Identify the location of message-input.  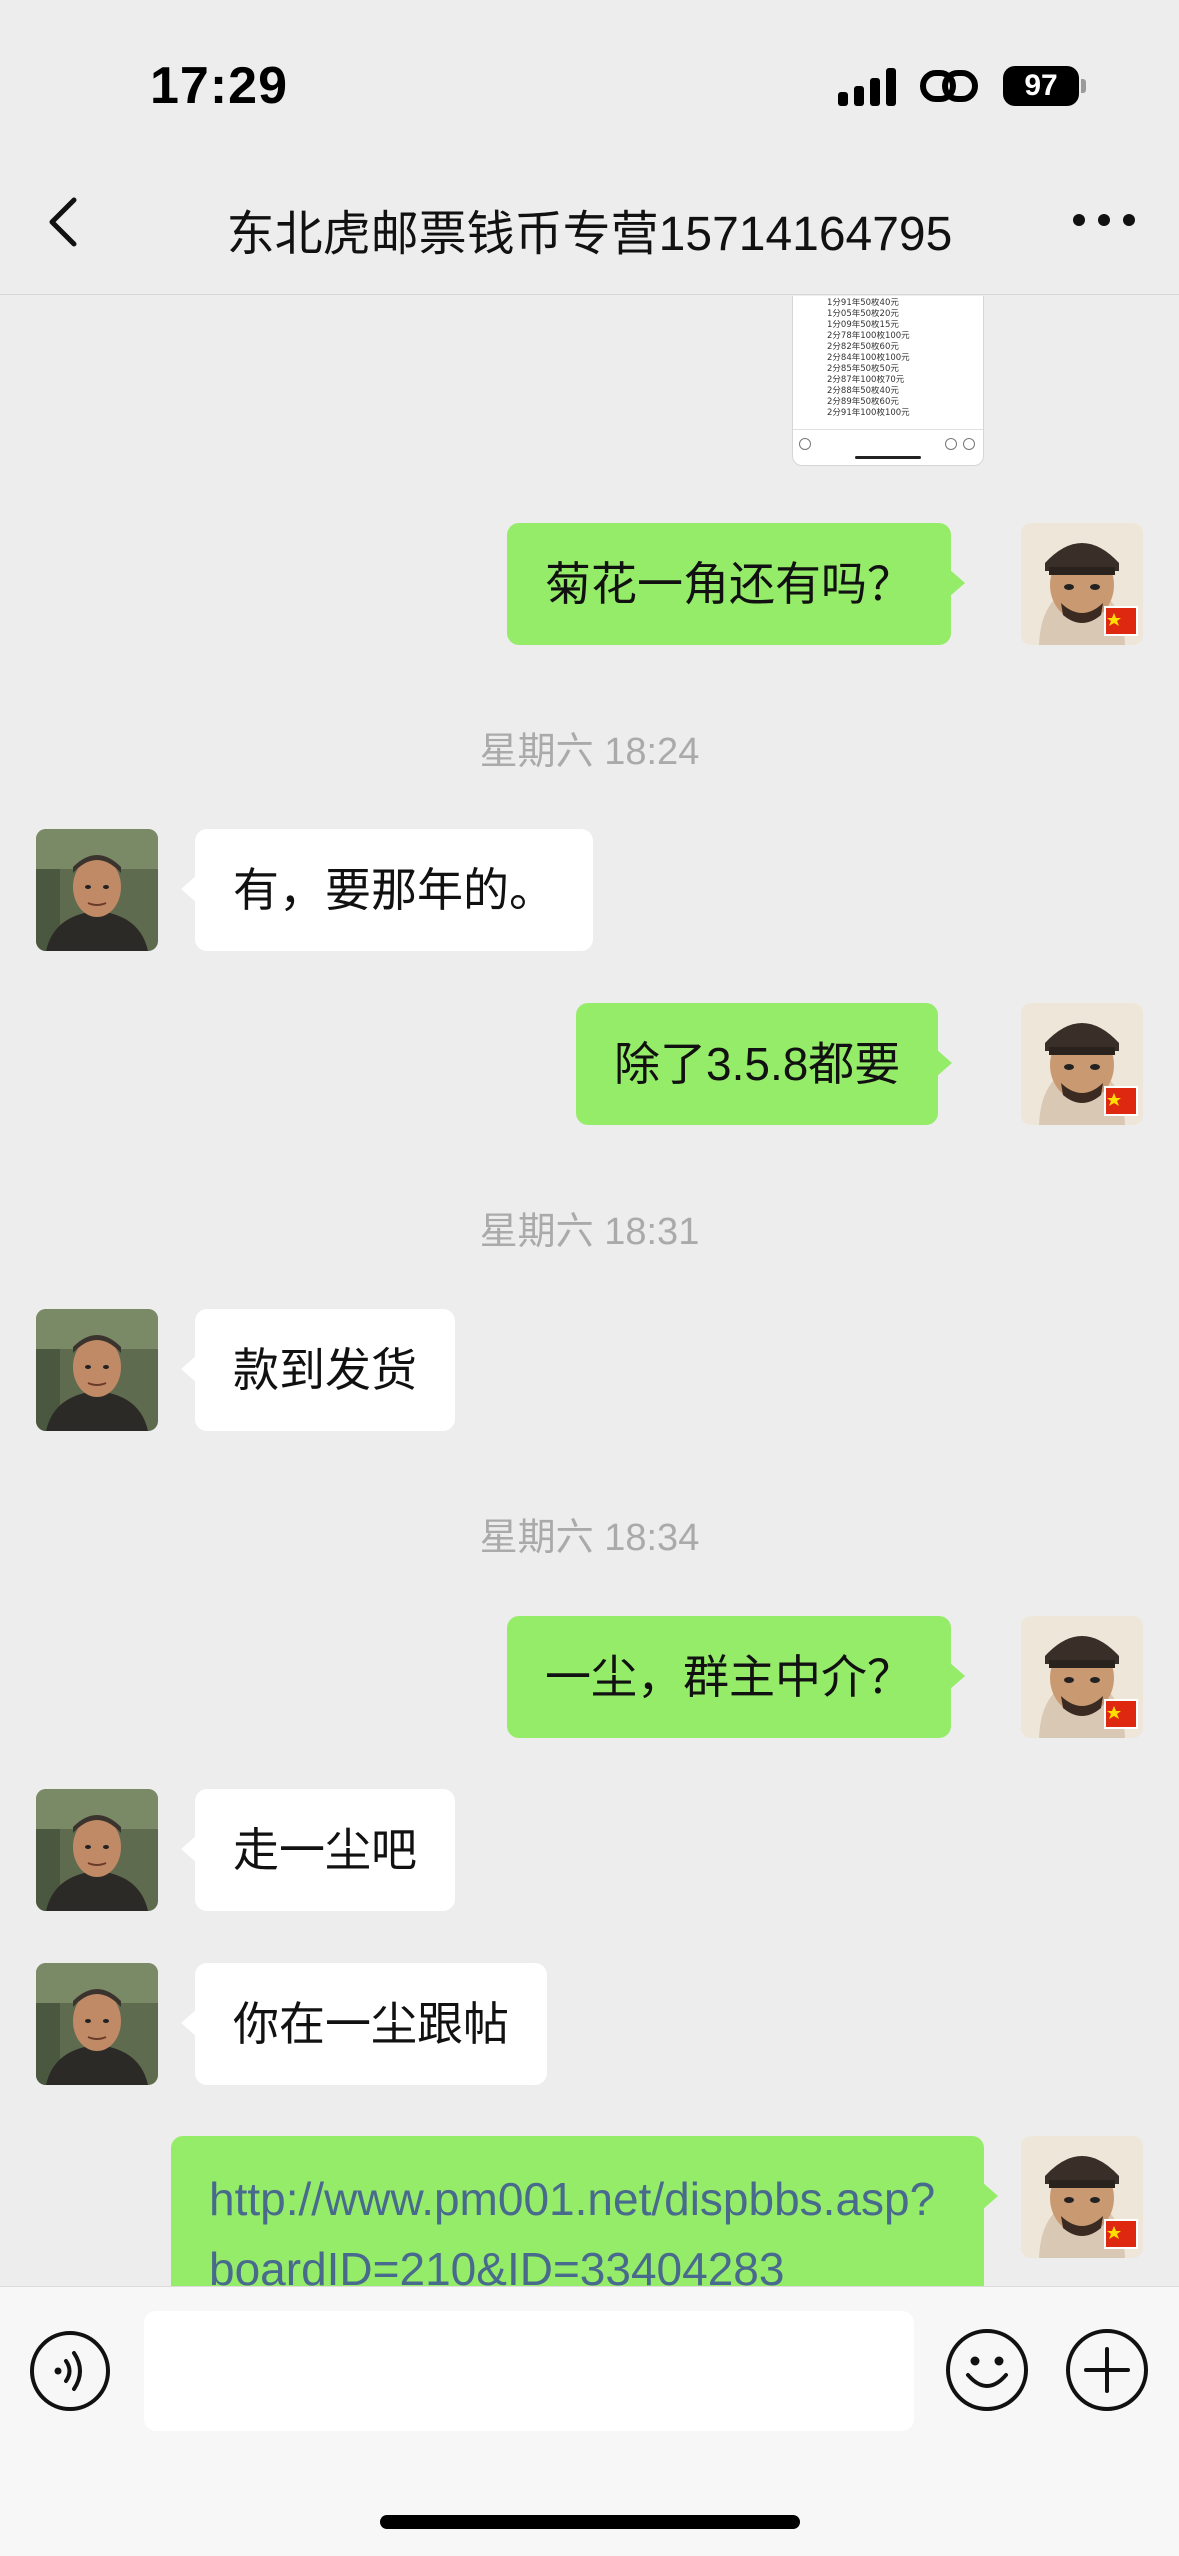
(529, 2371).